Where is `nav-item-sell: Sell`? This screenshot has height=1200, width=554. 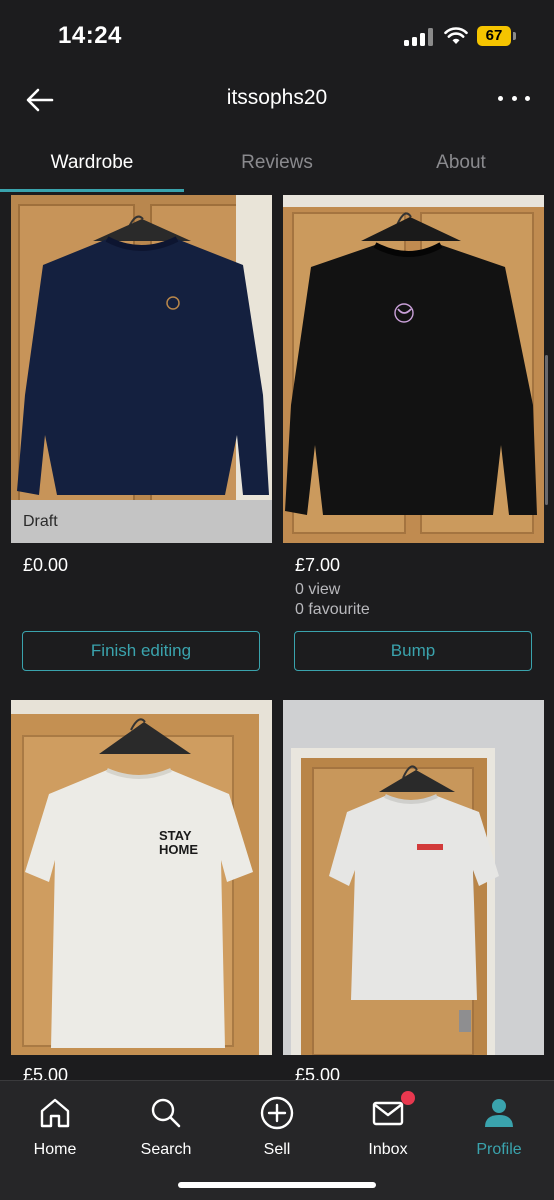
nav-item-sell: Sell is located at coordinates (277, 1126).